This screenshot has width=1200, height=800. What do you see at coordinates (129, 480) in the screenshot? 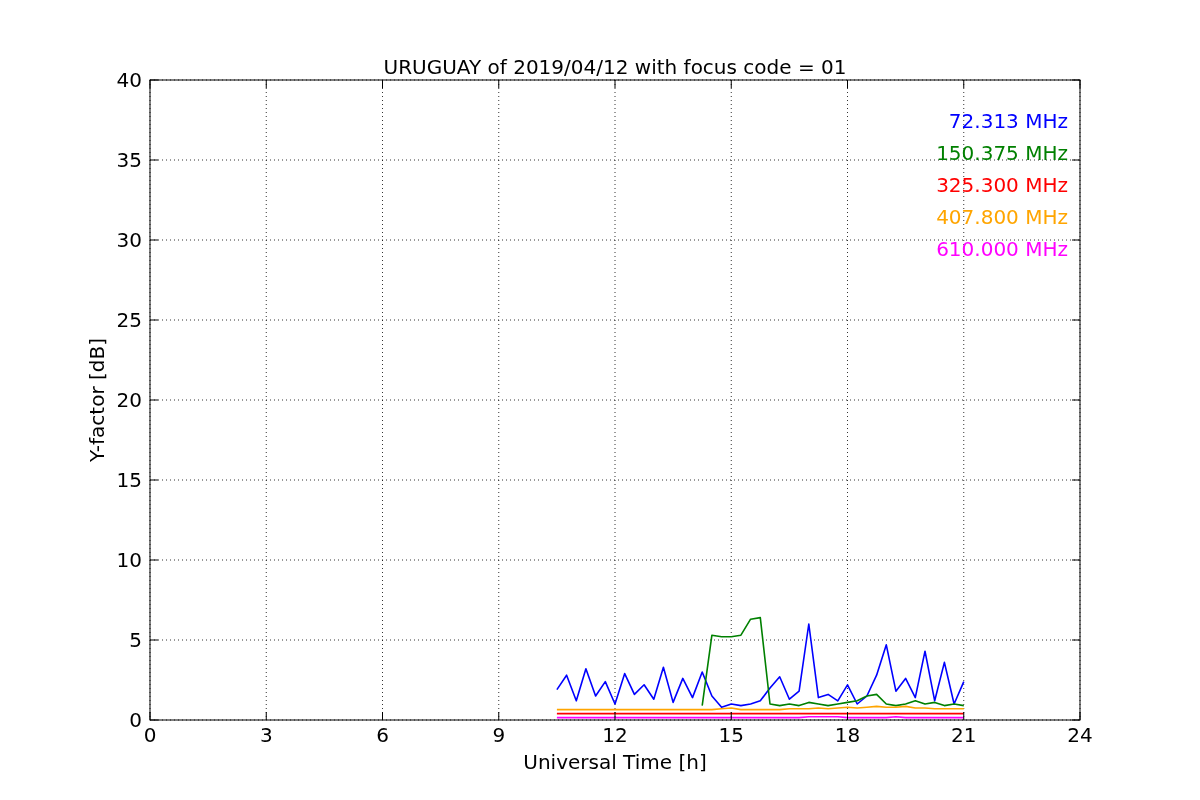
I see `y-tick-label: 15` at bounding box center [129, 480].